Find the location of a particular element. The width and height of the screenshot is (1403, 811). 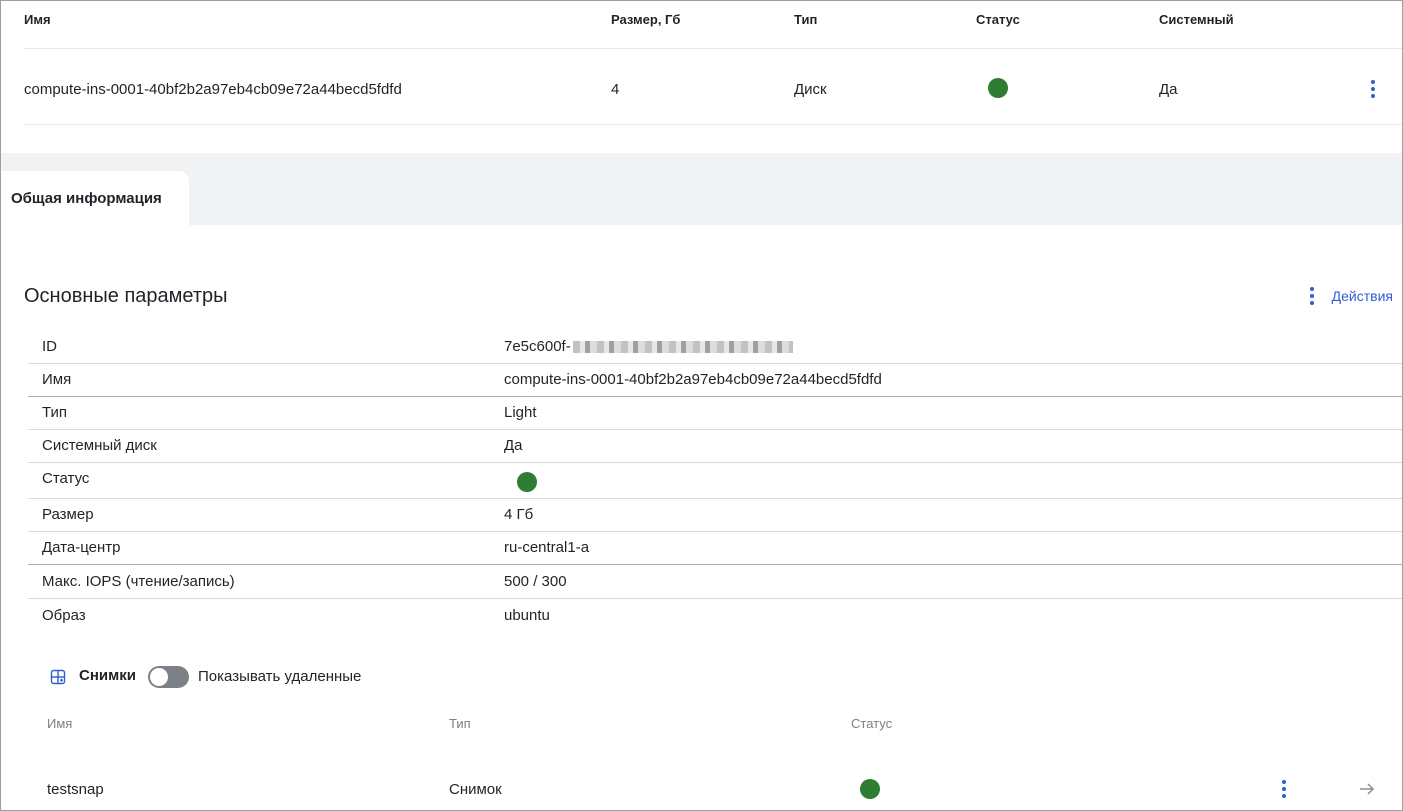

snapshots-title: Снимки is located at coordinates (107, 675).